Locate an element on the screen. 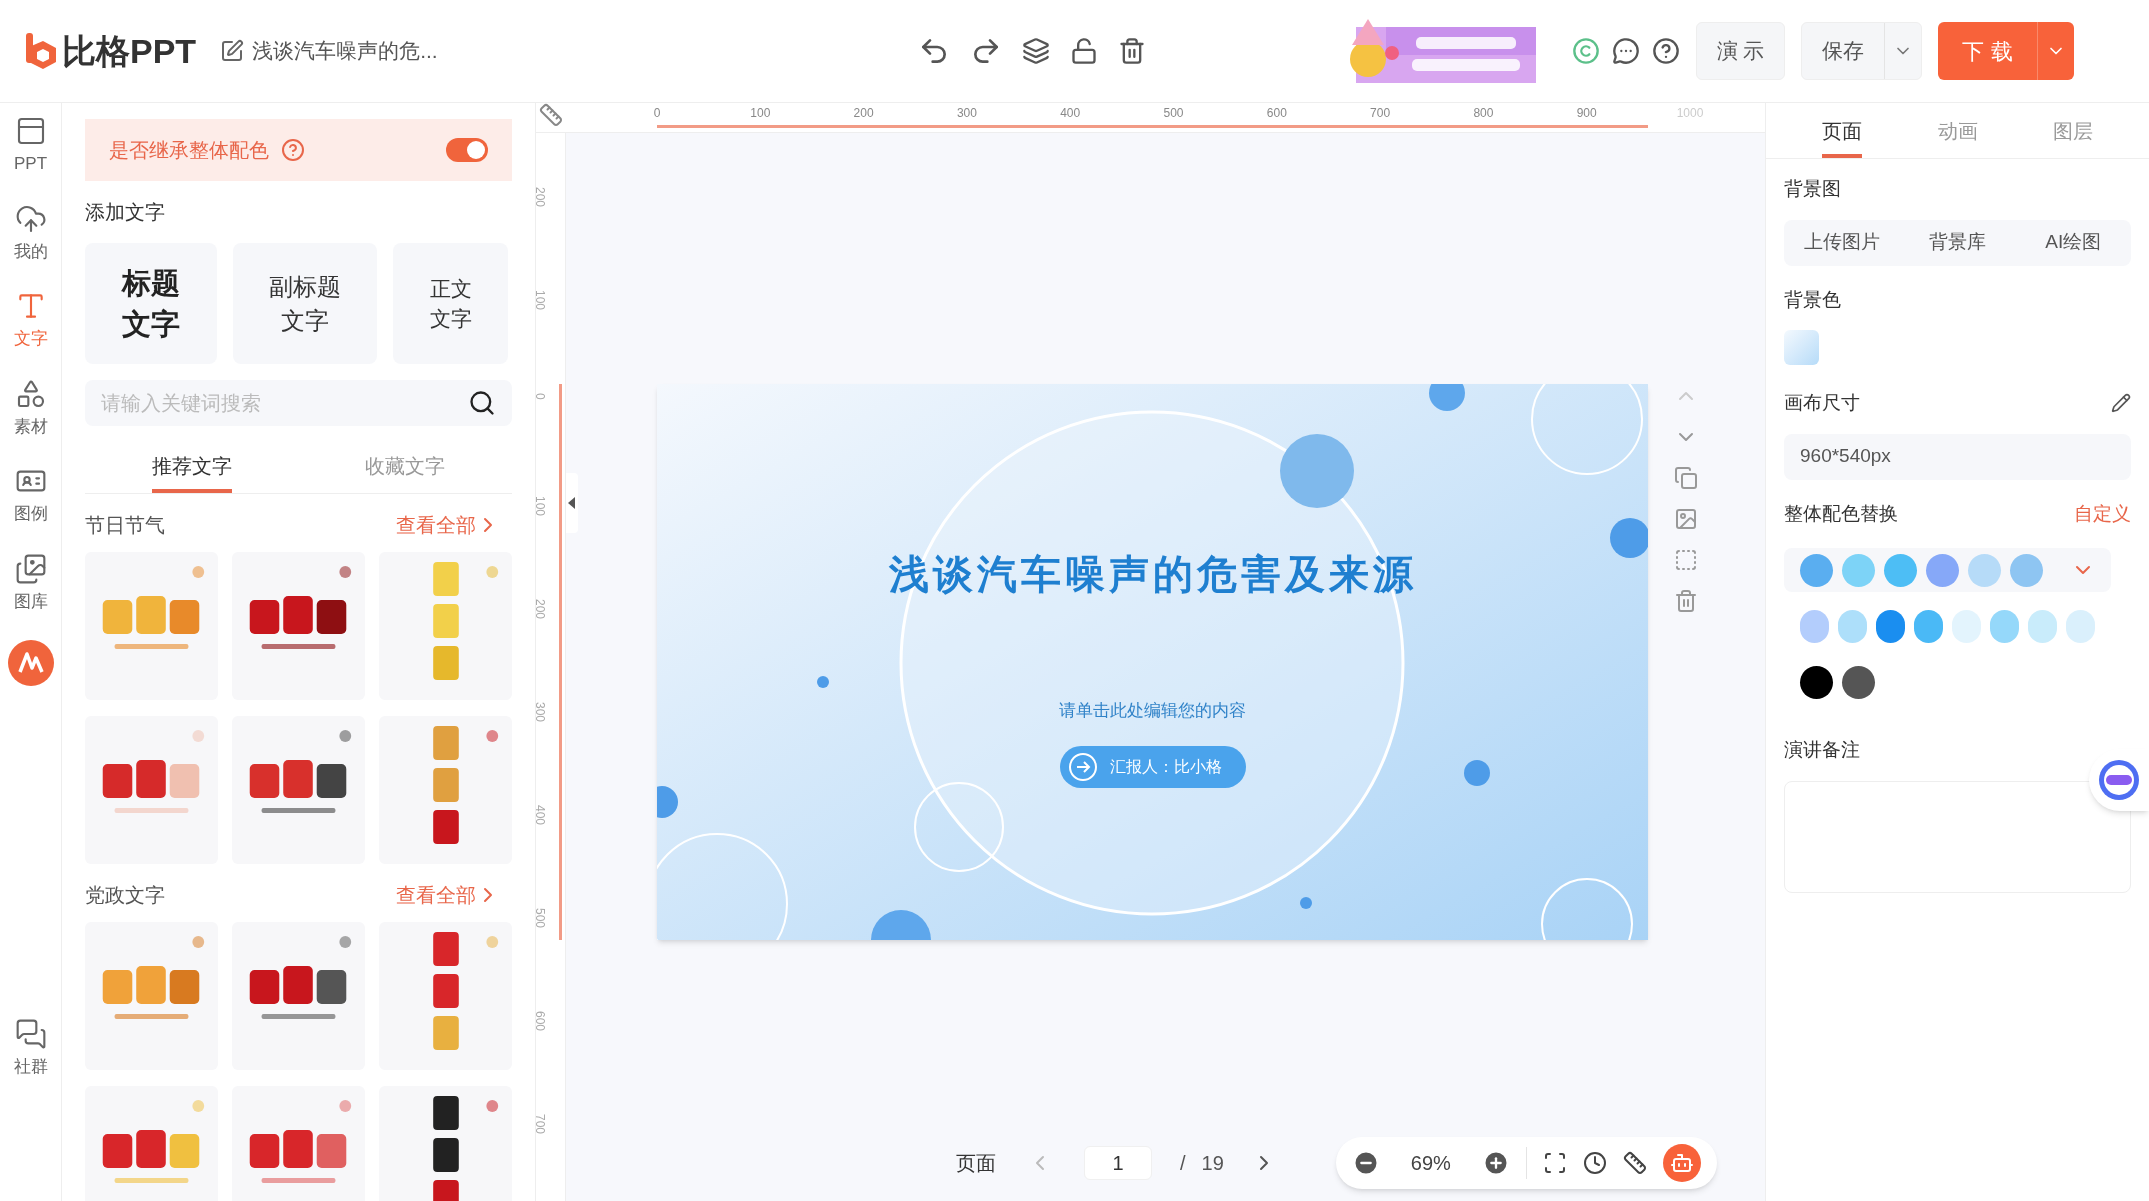 Image resolution: width=2149 pixels, height=1201 pixels. assistant-button is located at coordinates (1681, 1163).